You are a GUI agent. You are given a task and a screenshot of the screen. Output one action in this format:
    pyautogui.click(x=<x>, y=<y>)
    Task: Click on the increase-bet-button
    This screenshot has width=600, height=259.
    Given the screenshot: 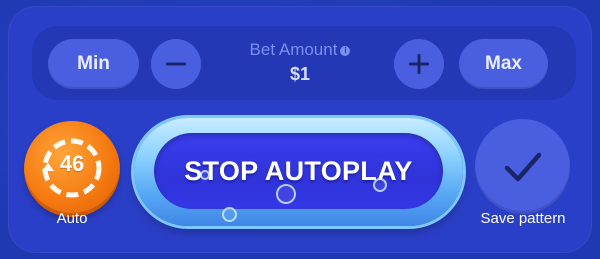 What is the action you would take?
    pyautogui.click(x=419, y=64)
    